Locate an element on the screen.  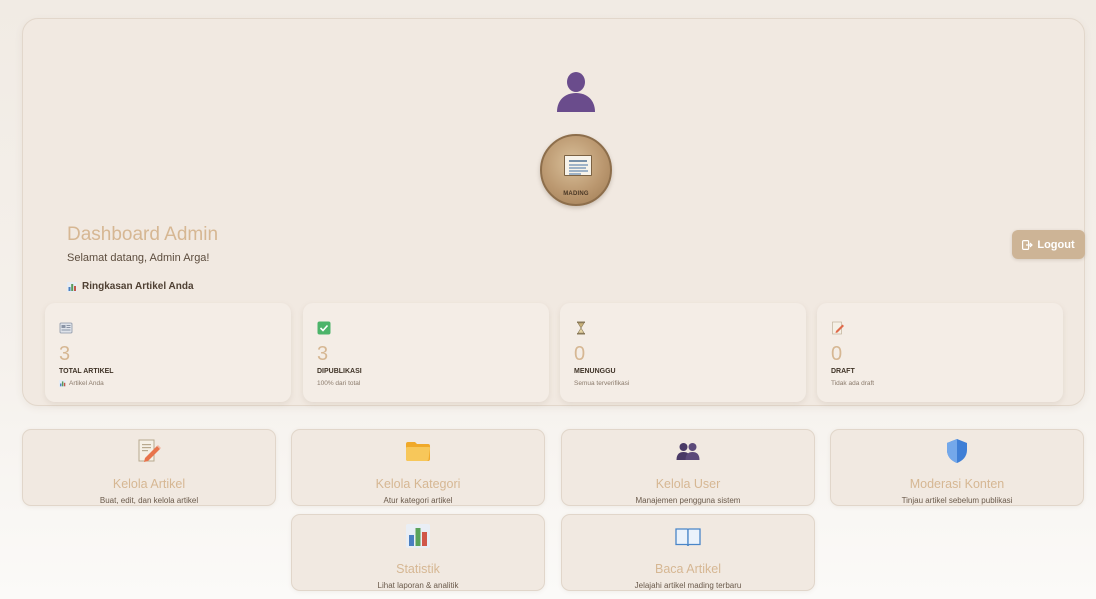
logo-text: MADING is located at coordinates (576, 194).